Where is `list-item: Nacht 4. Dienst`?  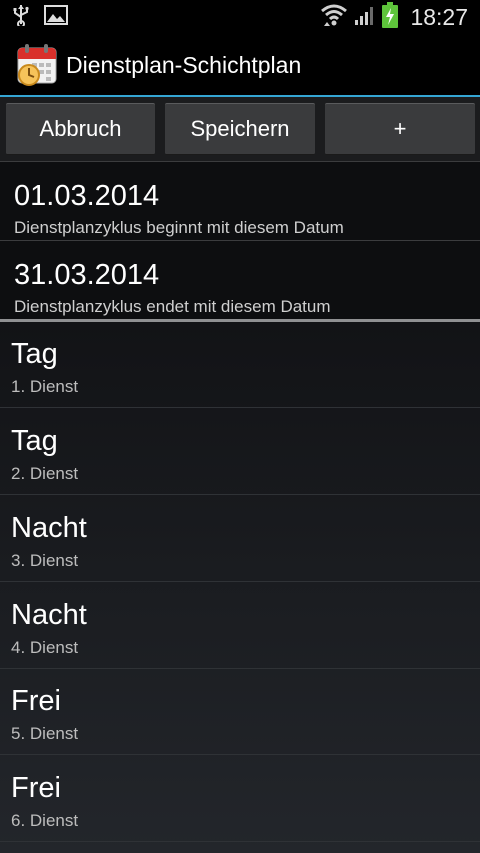
list-item: Nacht 4. Dienst is located at coordinates (240, 626).